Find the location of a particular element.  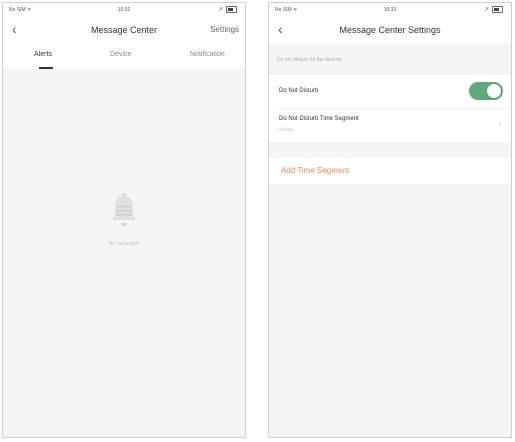

clock-time: 10:33 is located at coordinates (390, 10).